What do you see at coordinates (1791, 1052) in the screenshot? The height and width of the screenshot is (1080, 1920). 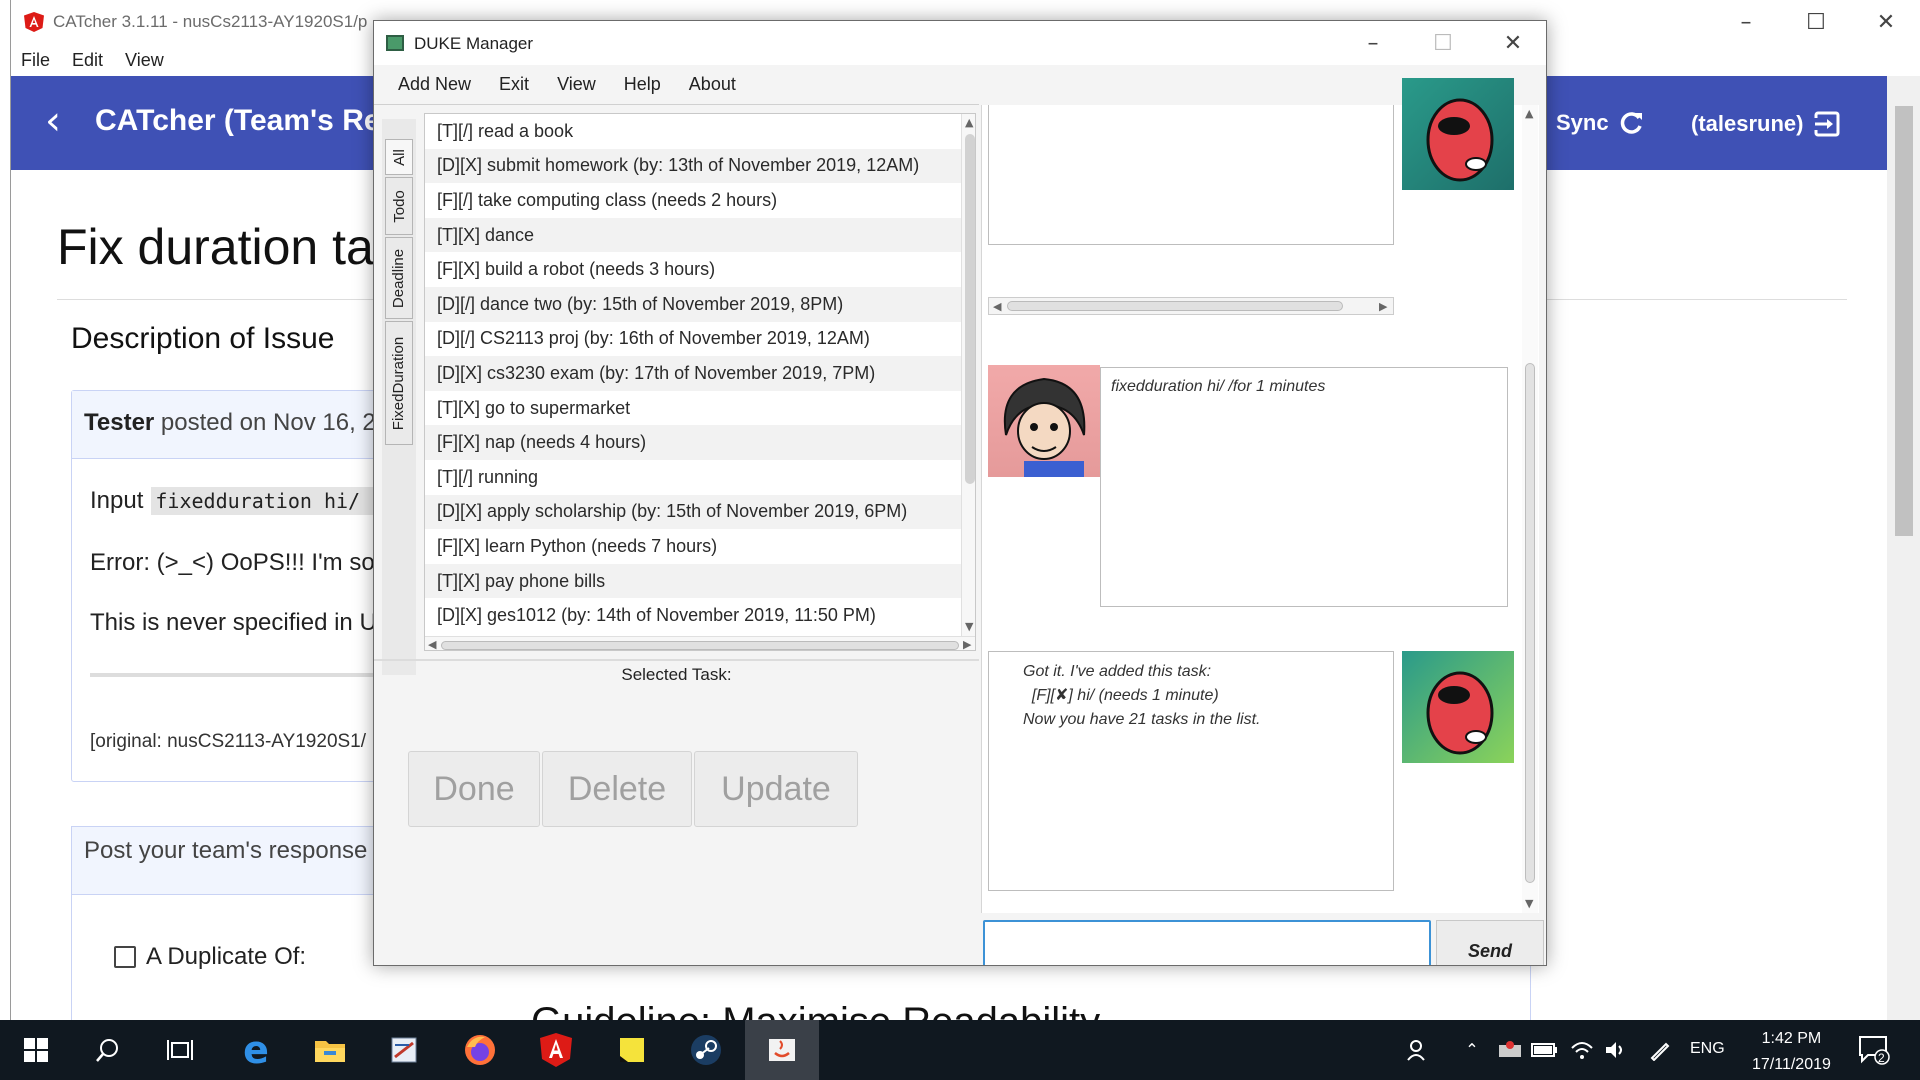 I see `clock: 1:42 PM 17/11/2019` at bounding box center [1791, 1052].